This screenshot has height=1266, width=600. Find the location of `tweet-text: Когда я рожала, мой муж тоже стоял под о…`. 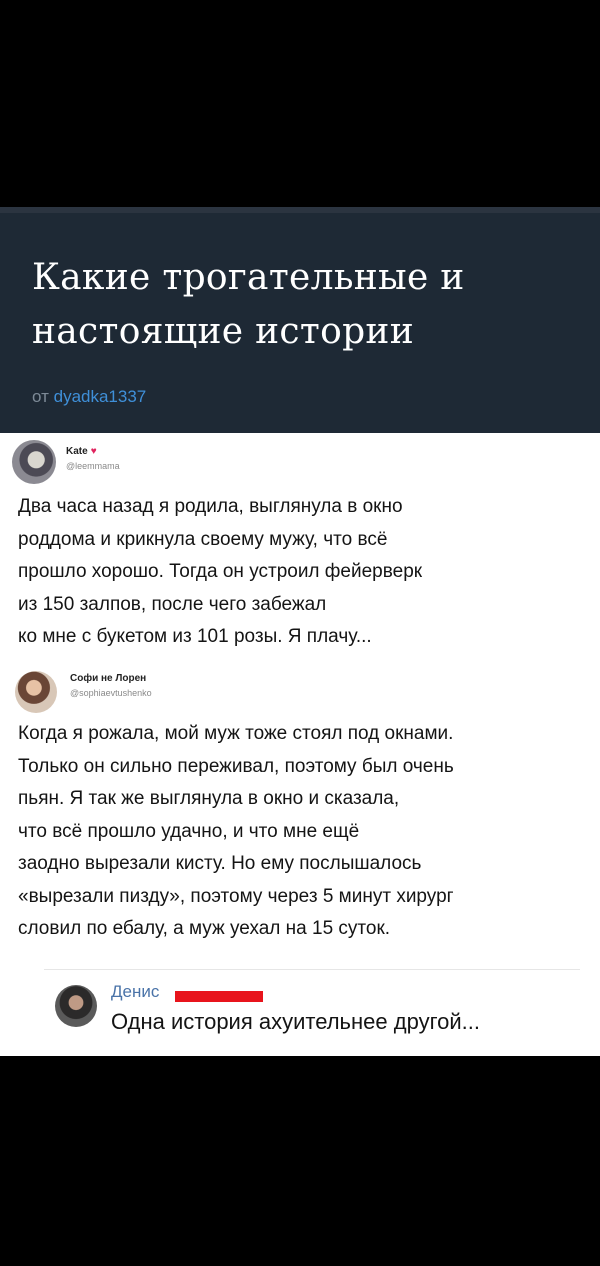

tweet-text: Когда я рожала, мой муж тоже стоял под о… is located at coordinates (236, 831).